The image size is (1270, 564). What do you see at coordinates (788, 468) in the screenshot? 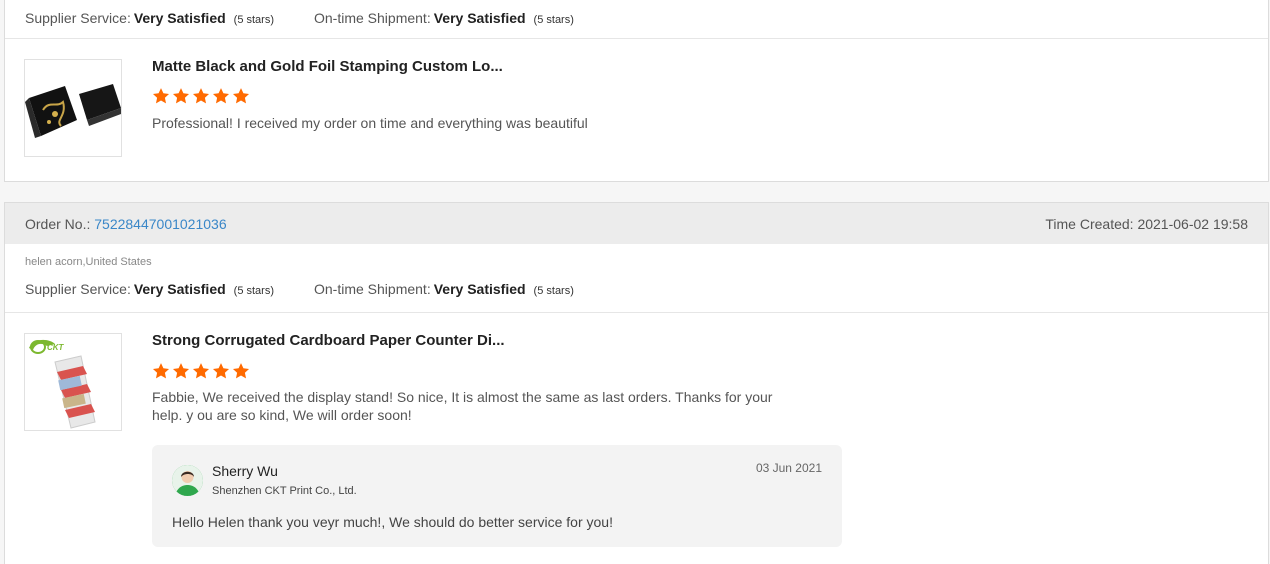
I see `reply-date: 03 Jun 2021` at bounding box center [788, 468].